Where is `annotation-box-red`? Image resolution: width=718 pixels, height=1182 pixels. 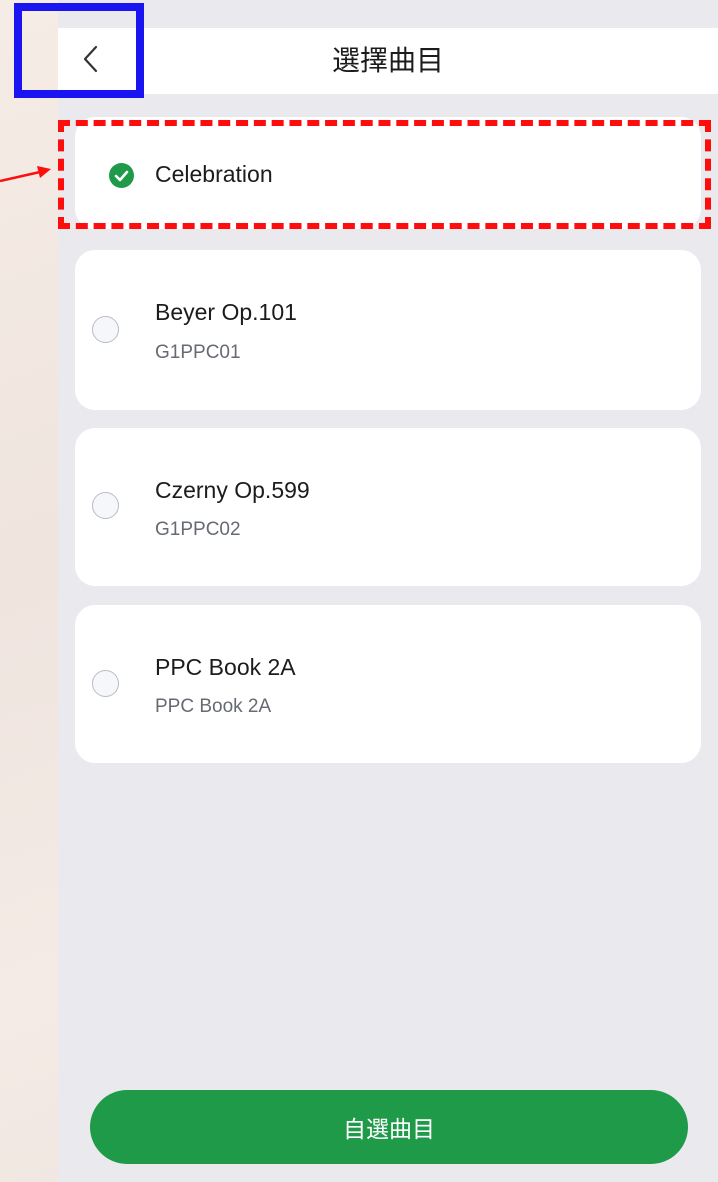 annotation-box-red is located at coordinates (384, 174).